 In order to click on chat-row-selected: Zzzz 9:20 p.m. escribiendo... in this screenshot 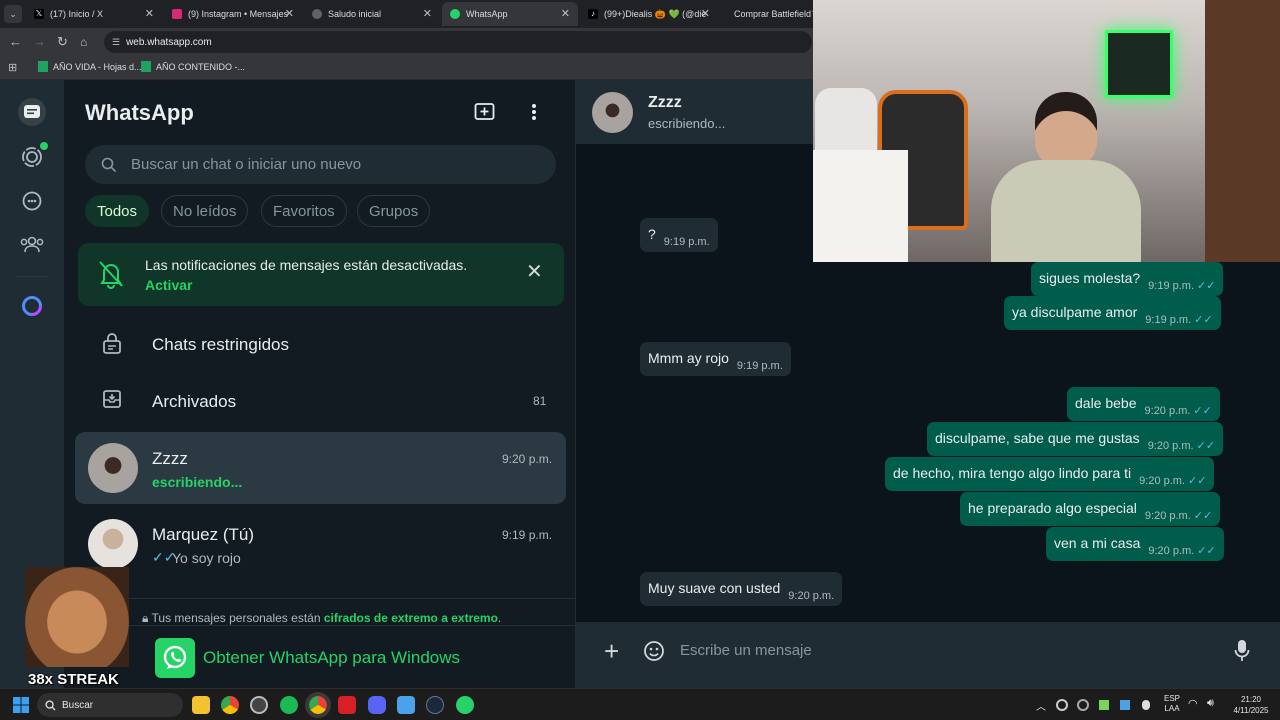, I will do `click(320, 468)`.